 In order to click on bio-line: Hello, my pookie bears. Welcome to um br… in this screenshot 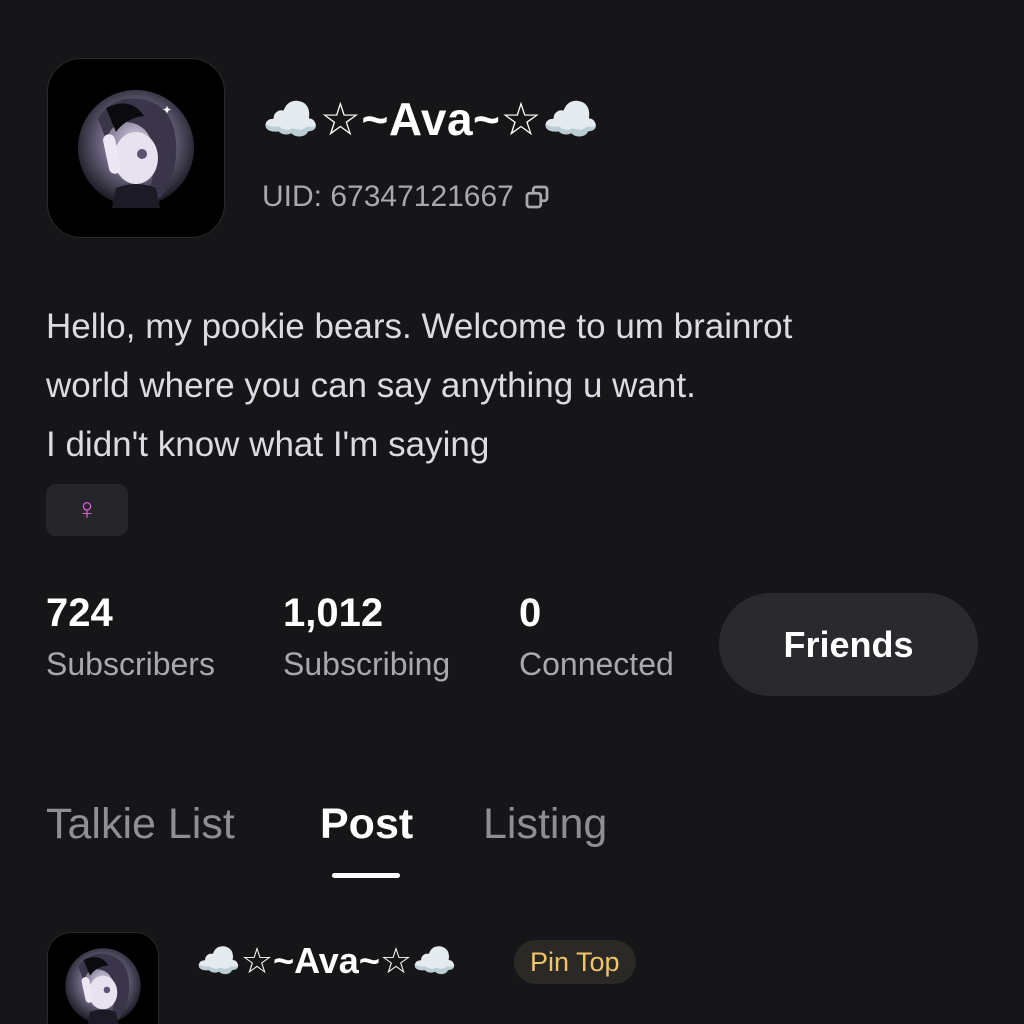, I will do `click(419, 326)`.